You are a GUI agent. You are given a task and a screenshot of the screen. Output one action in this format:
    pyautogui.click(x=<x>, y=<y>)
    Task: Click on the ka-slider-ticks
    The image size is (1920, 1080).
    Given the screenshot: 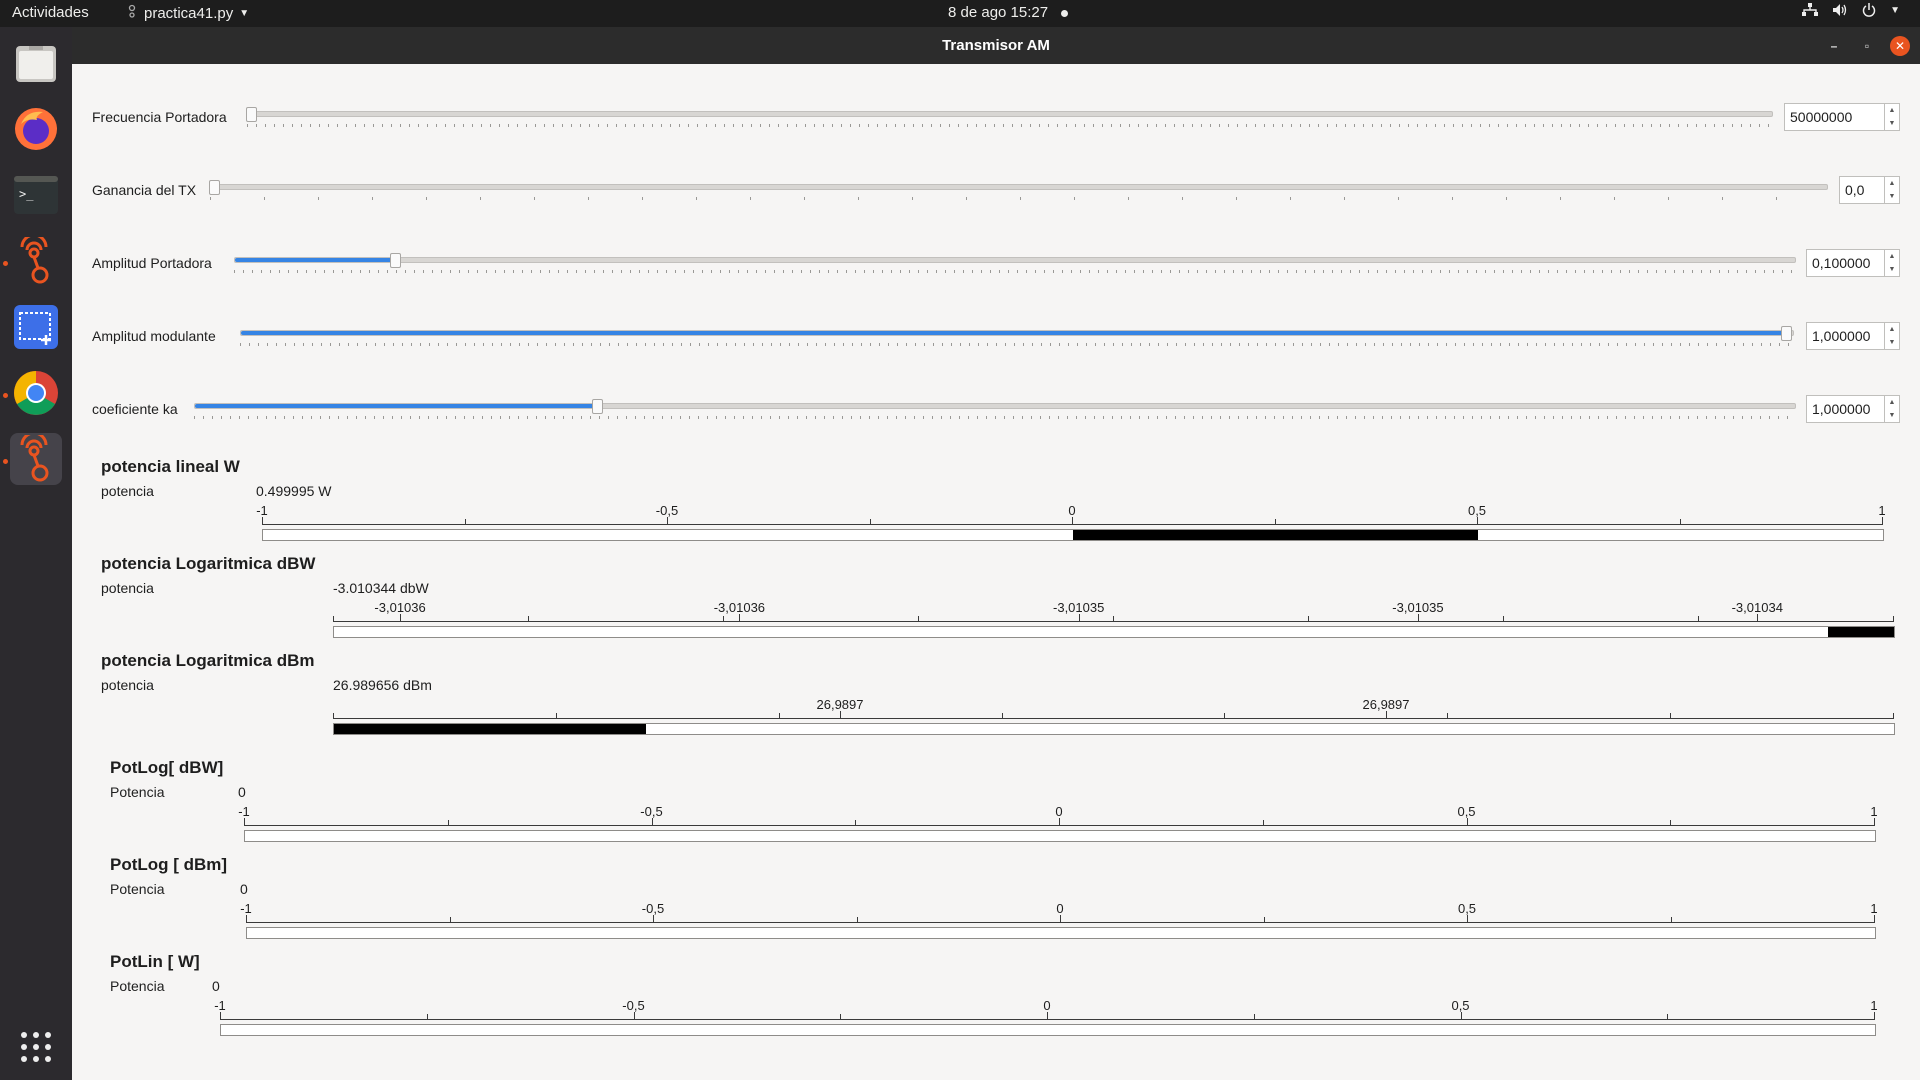 What is the action you would take?
    pyautogui.click(x=994, y=417)
    